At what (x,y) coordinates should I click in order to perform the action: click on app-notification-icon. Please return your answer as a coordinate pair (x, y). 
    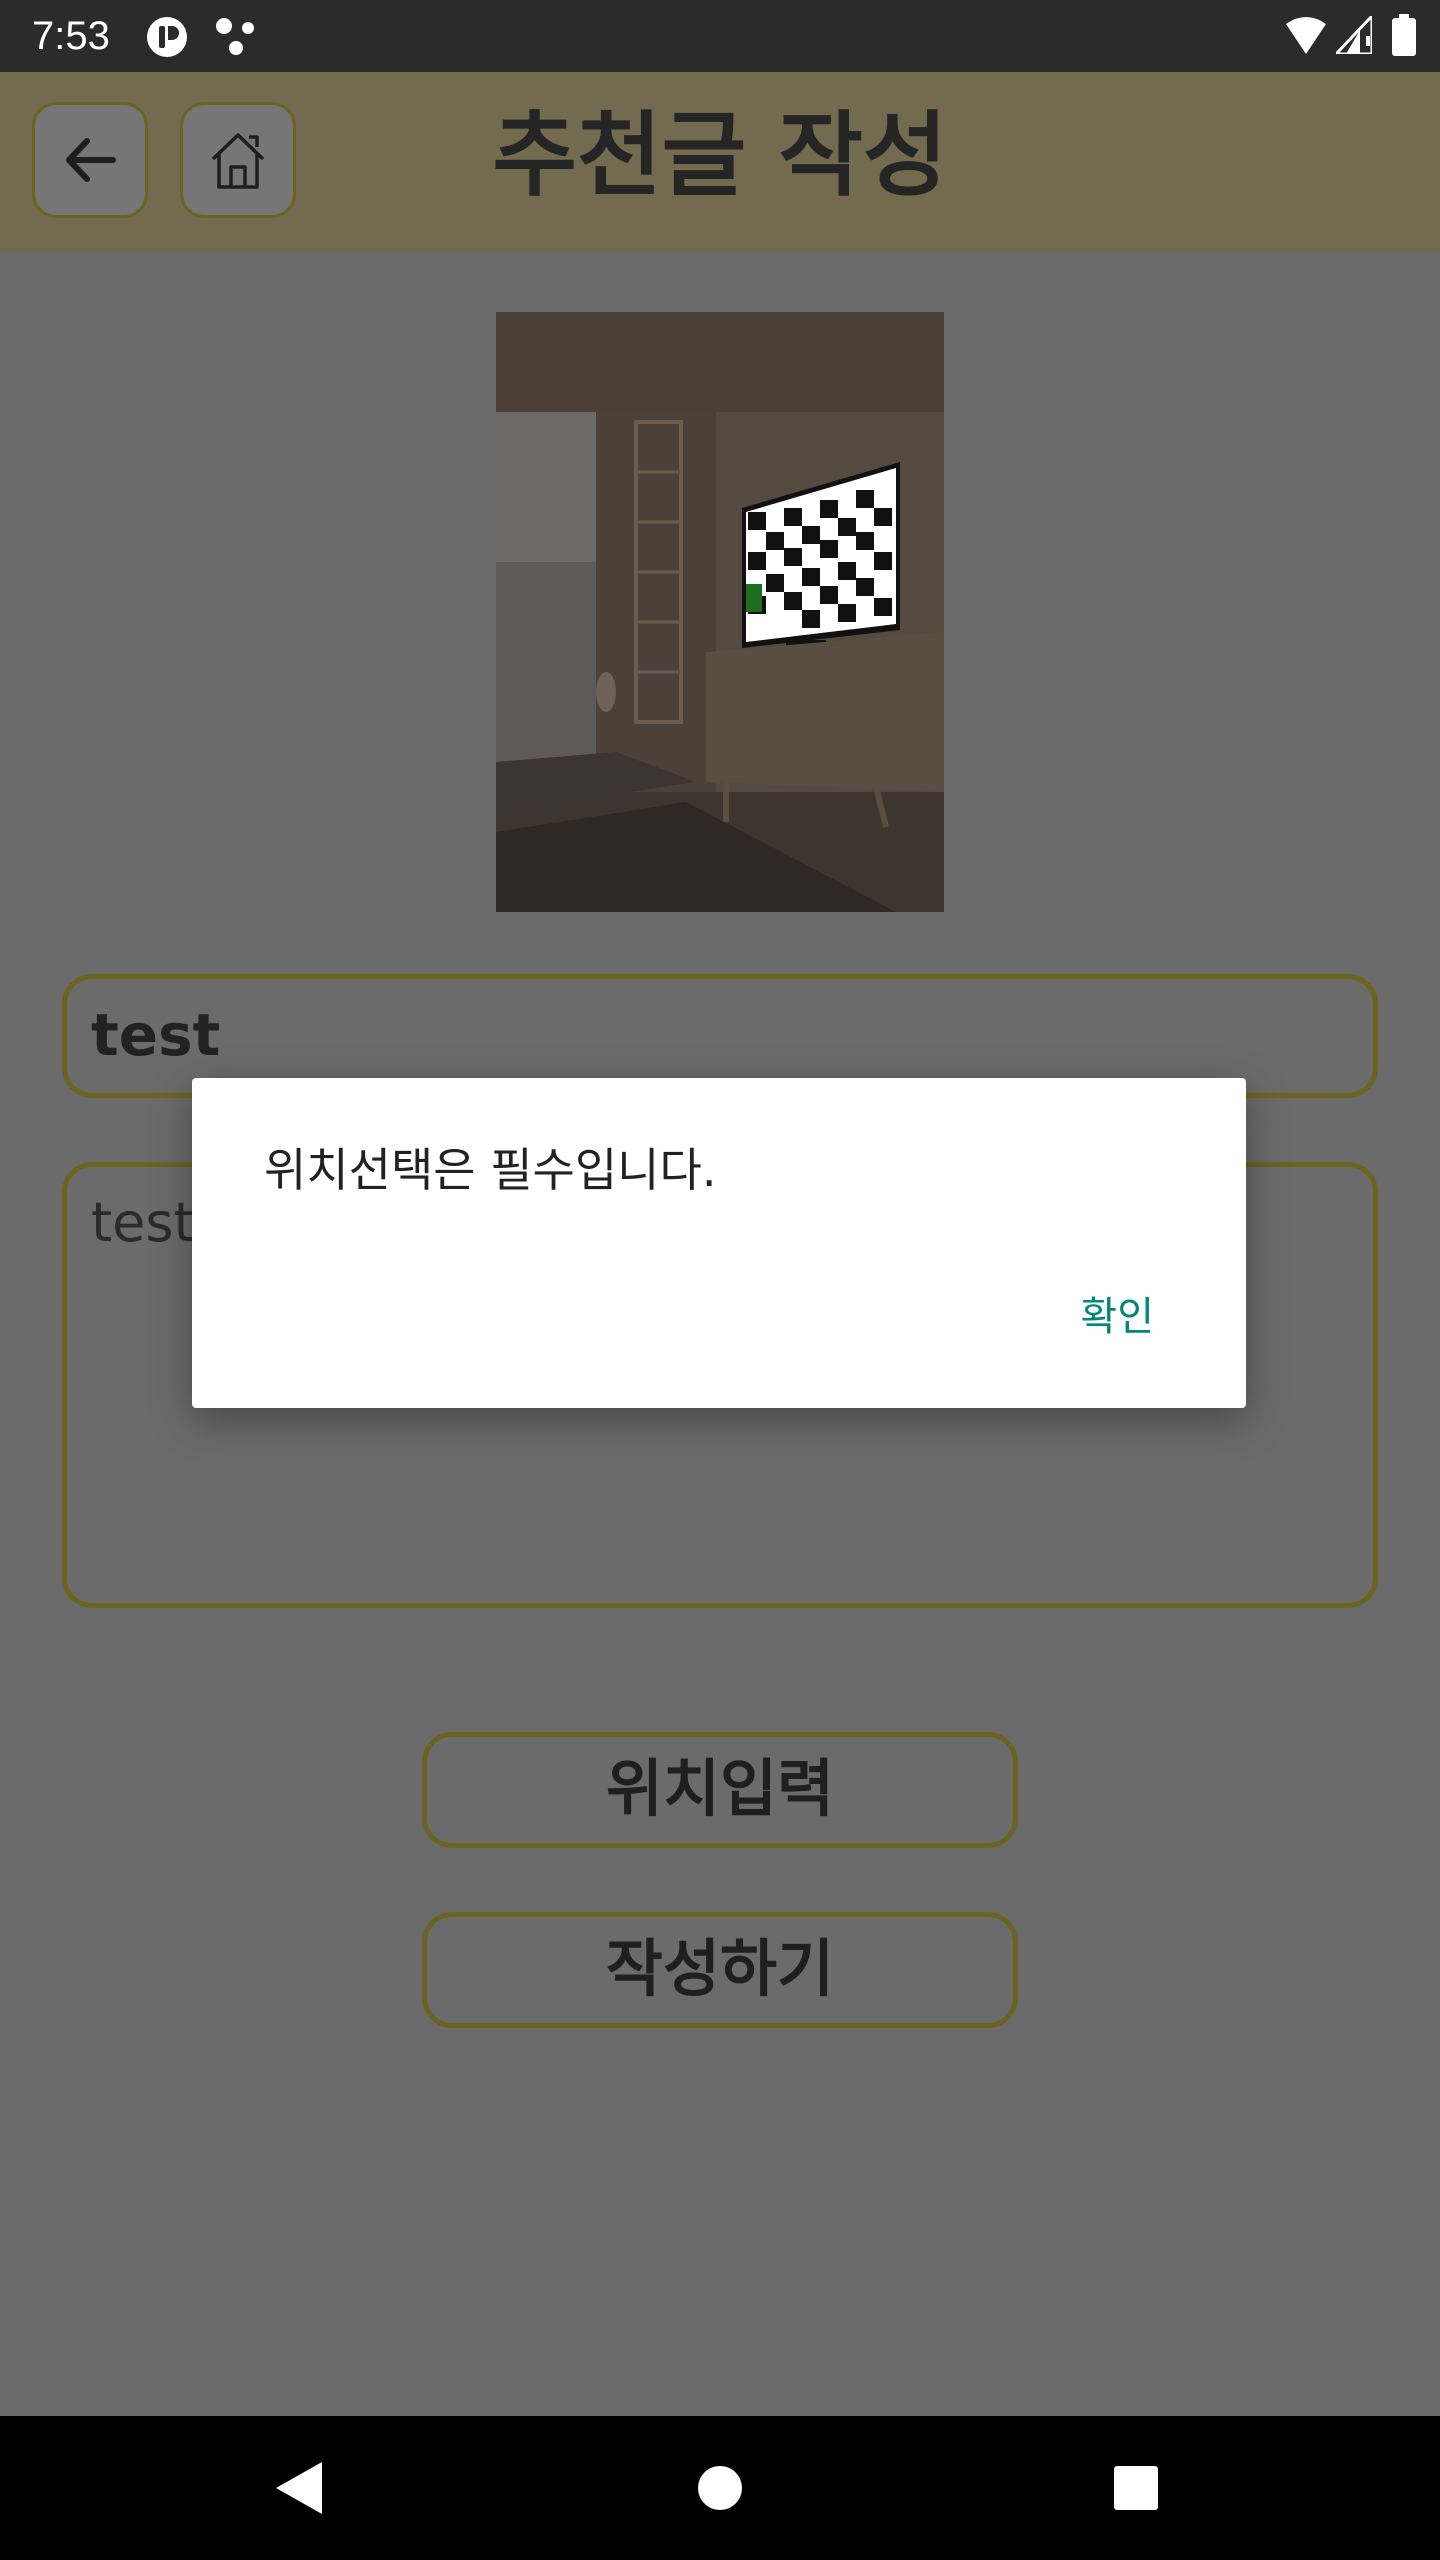
    Looking at the image, I should click on (167, 37).